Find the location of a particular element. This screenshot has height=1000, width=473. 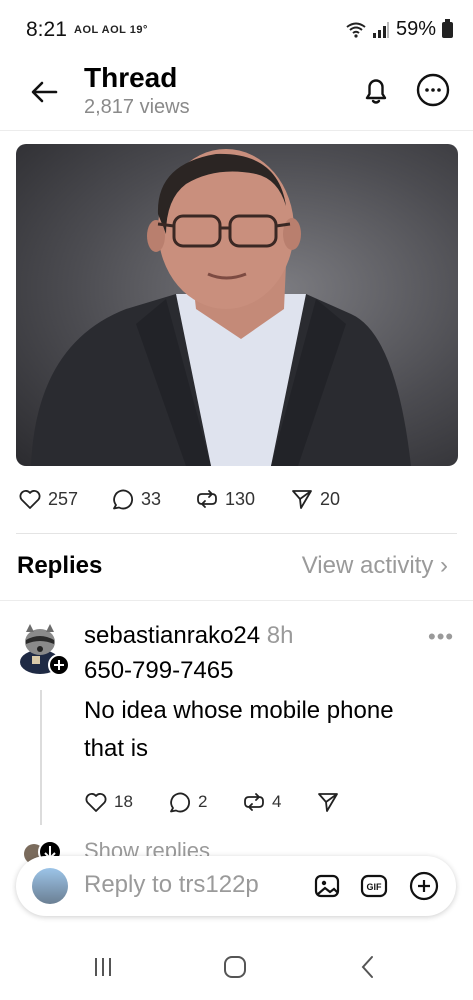

wifi-icon is located at coordinates (356, 30).